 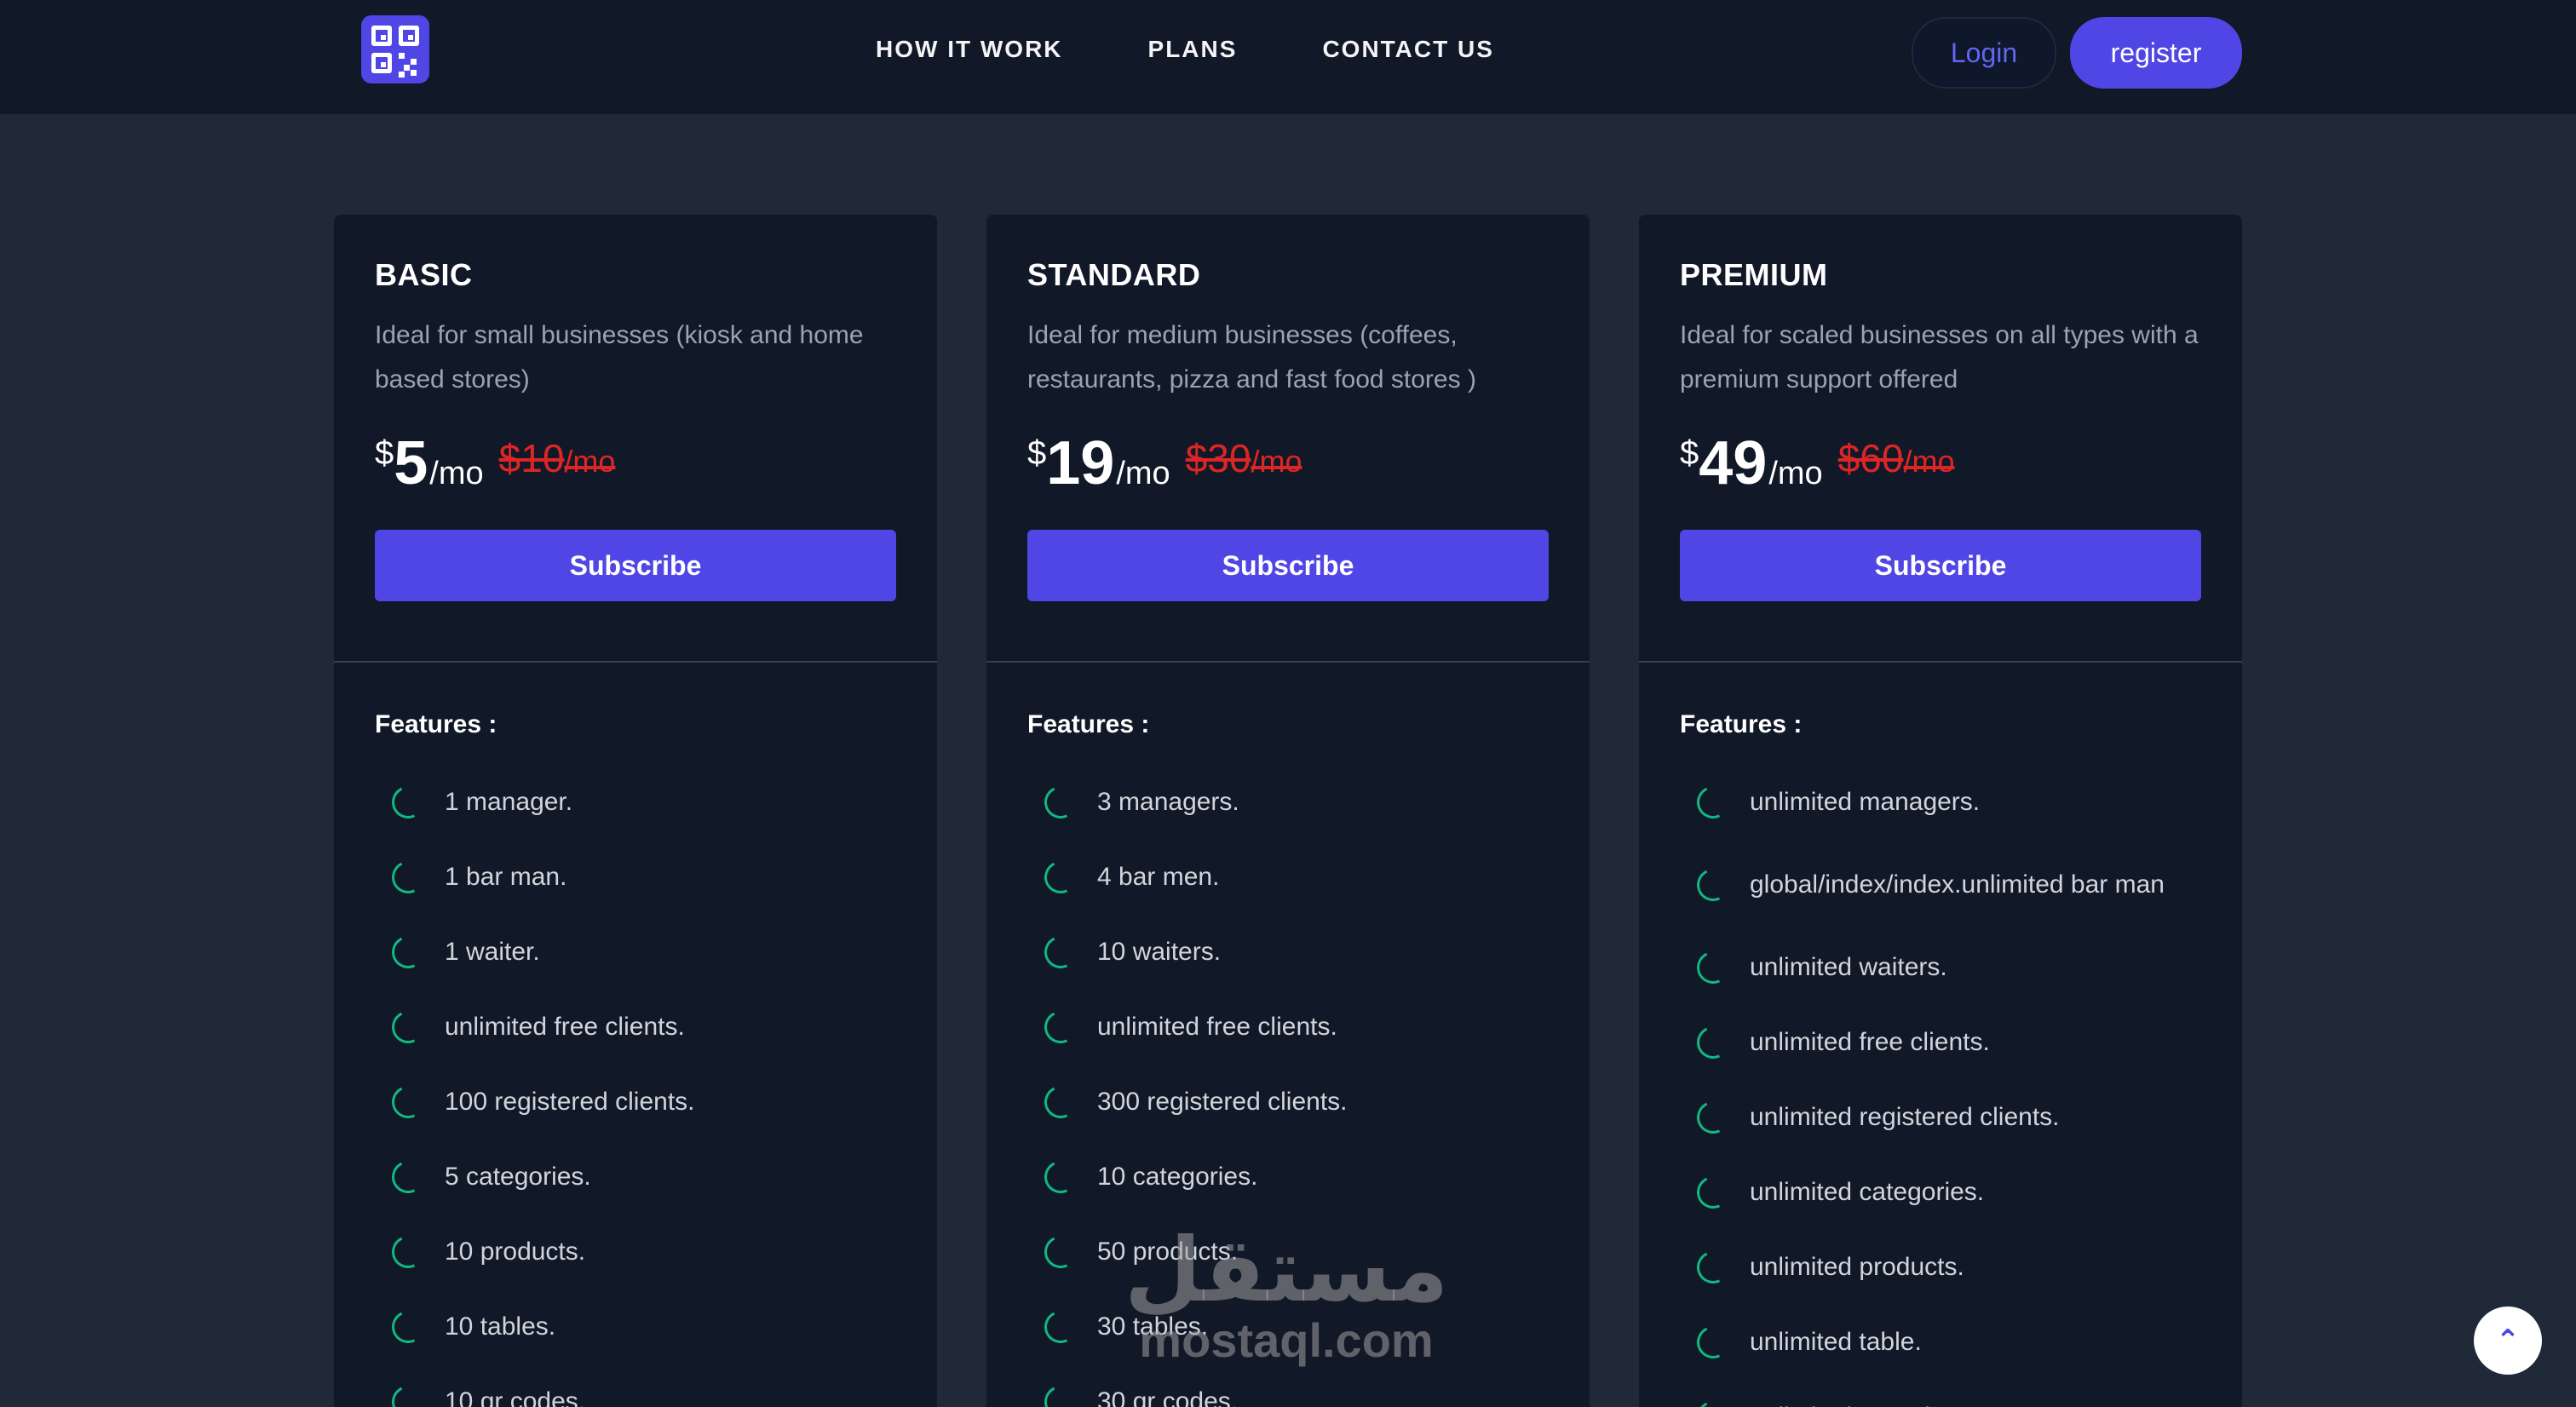 I want to click on chevron-up-icon: ⌃, so click(x=2508, y=1340).